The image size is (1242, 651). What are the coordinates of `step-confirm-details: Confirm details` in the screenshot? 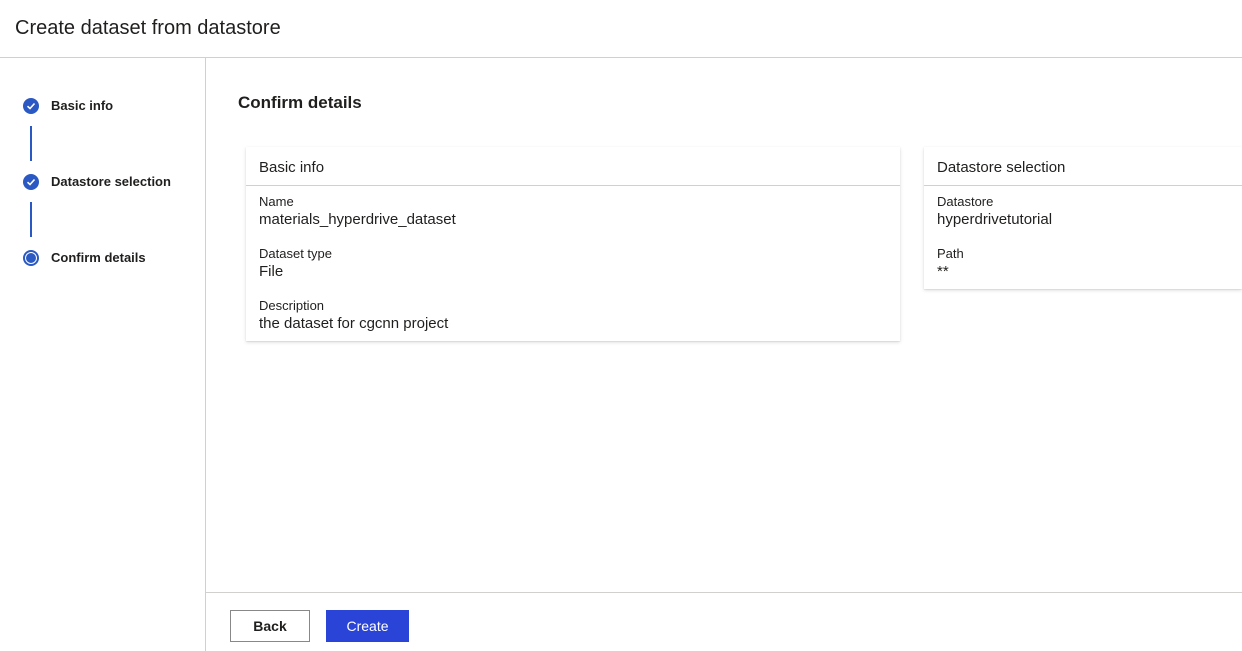 It's located at (113, 258).